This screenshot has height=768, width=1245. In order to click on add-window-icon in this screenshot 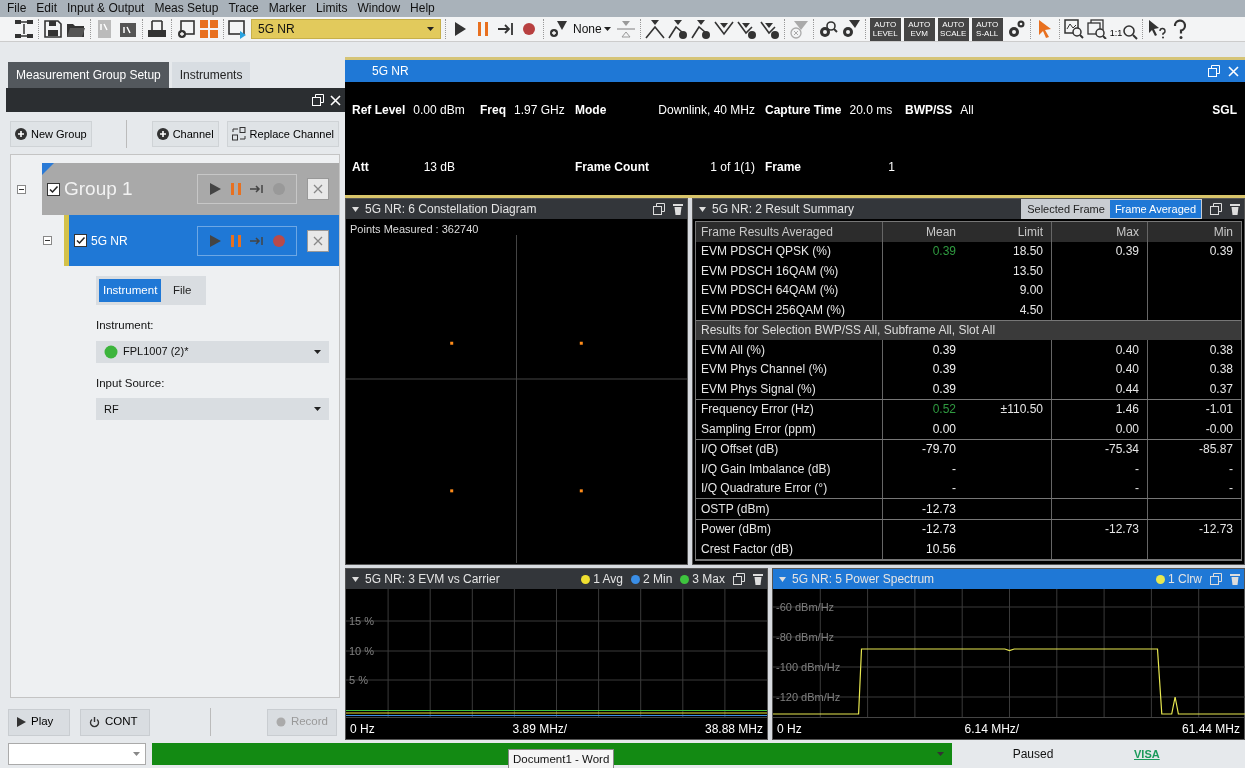, I will do `click(186, 29)`.